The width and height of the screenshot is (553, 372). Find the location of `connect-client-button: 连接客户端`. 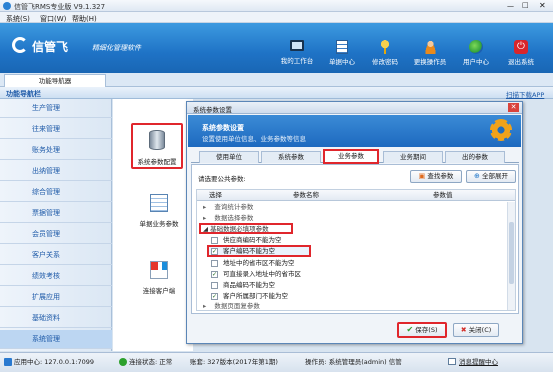

connect-client-button: 连接客户端 is located at coordinates (159, 278).